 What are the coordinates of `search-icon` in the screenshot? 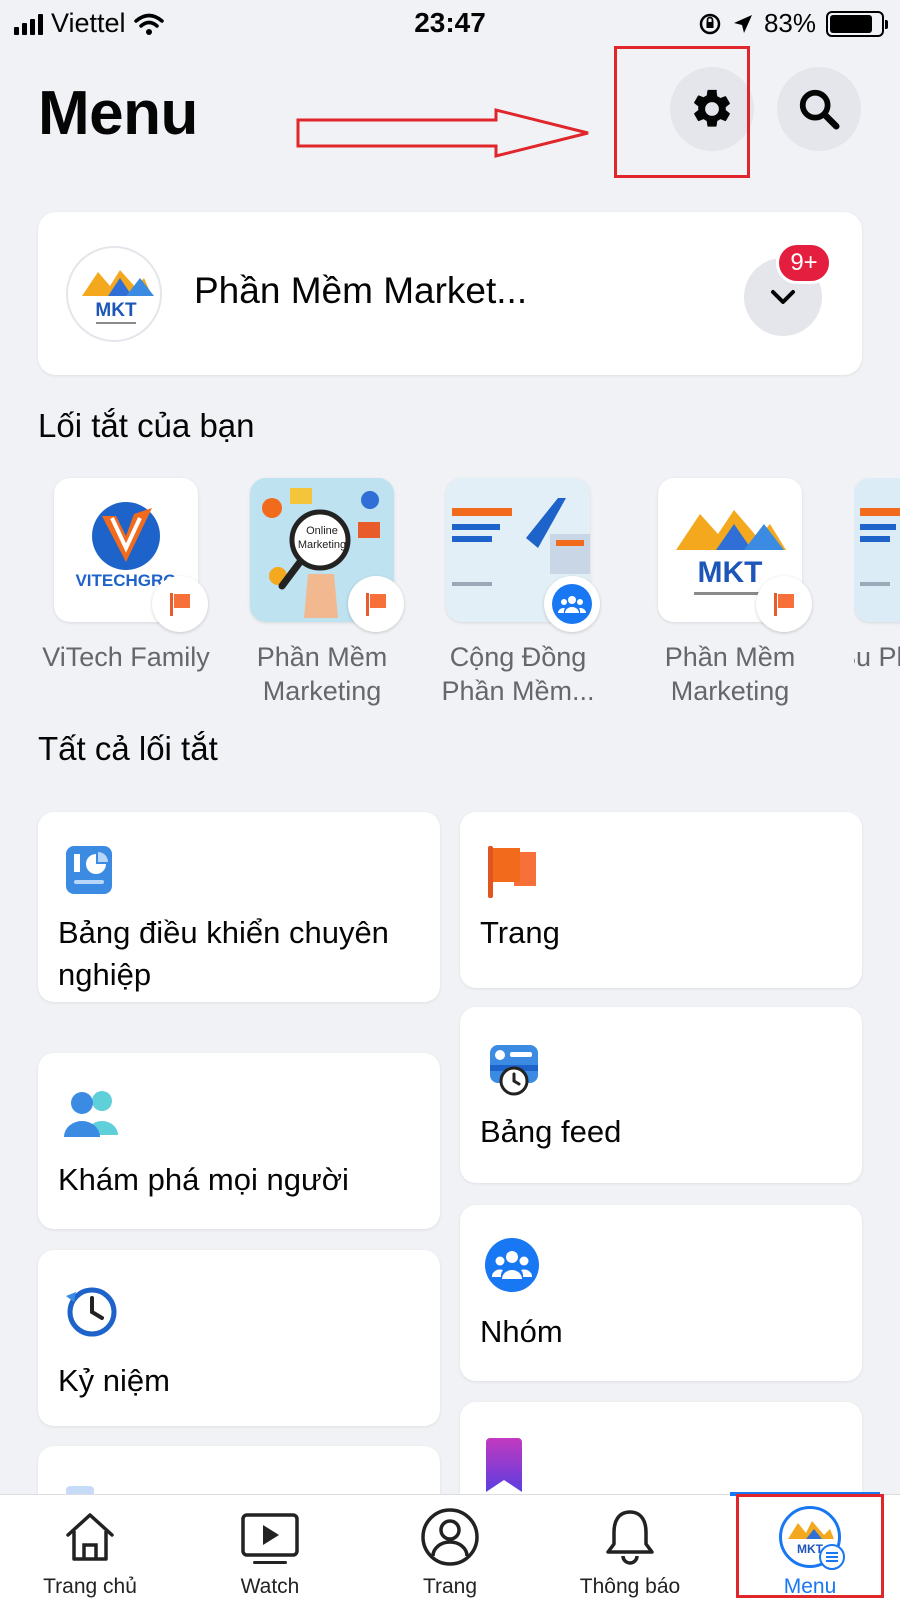 It's located at (819, 109).